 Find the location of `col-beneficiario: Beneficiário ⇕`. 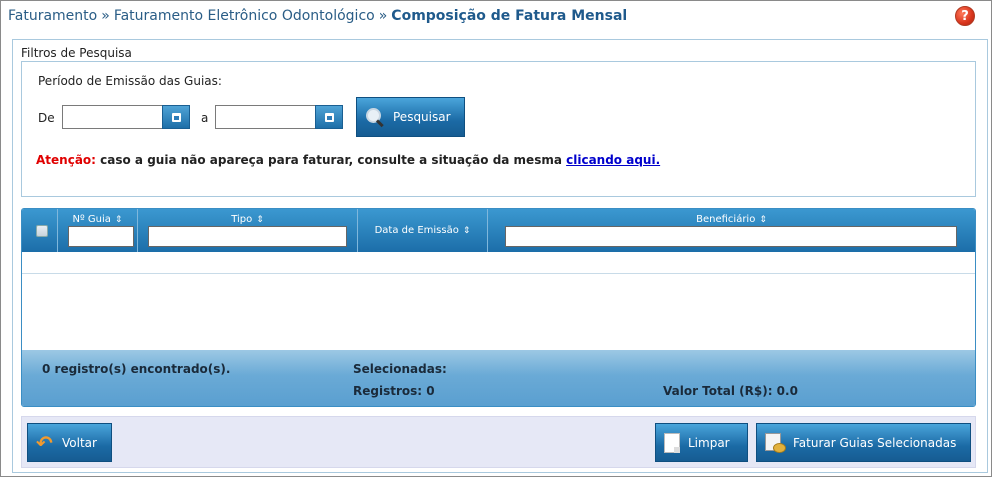

col-beneficiario: Beneficiário ⇕ is located at coordinates (731, 230).